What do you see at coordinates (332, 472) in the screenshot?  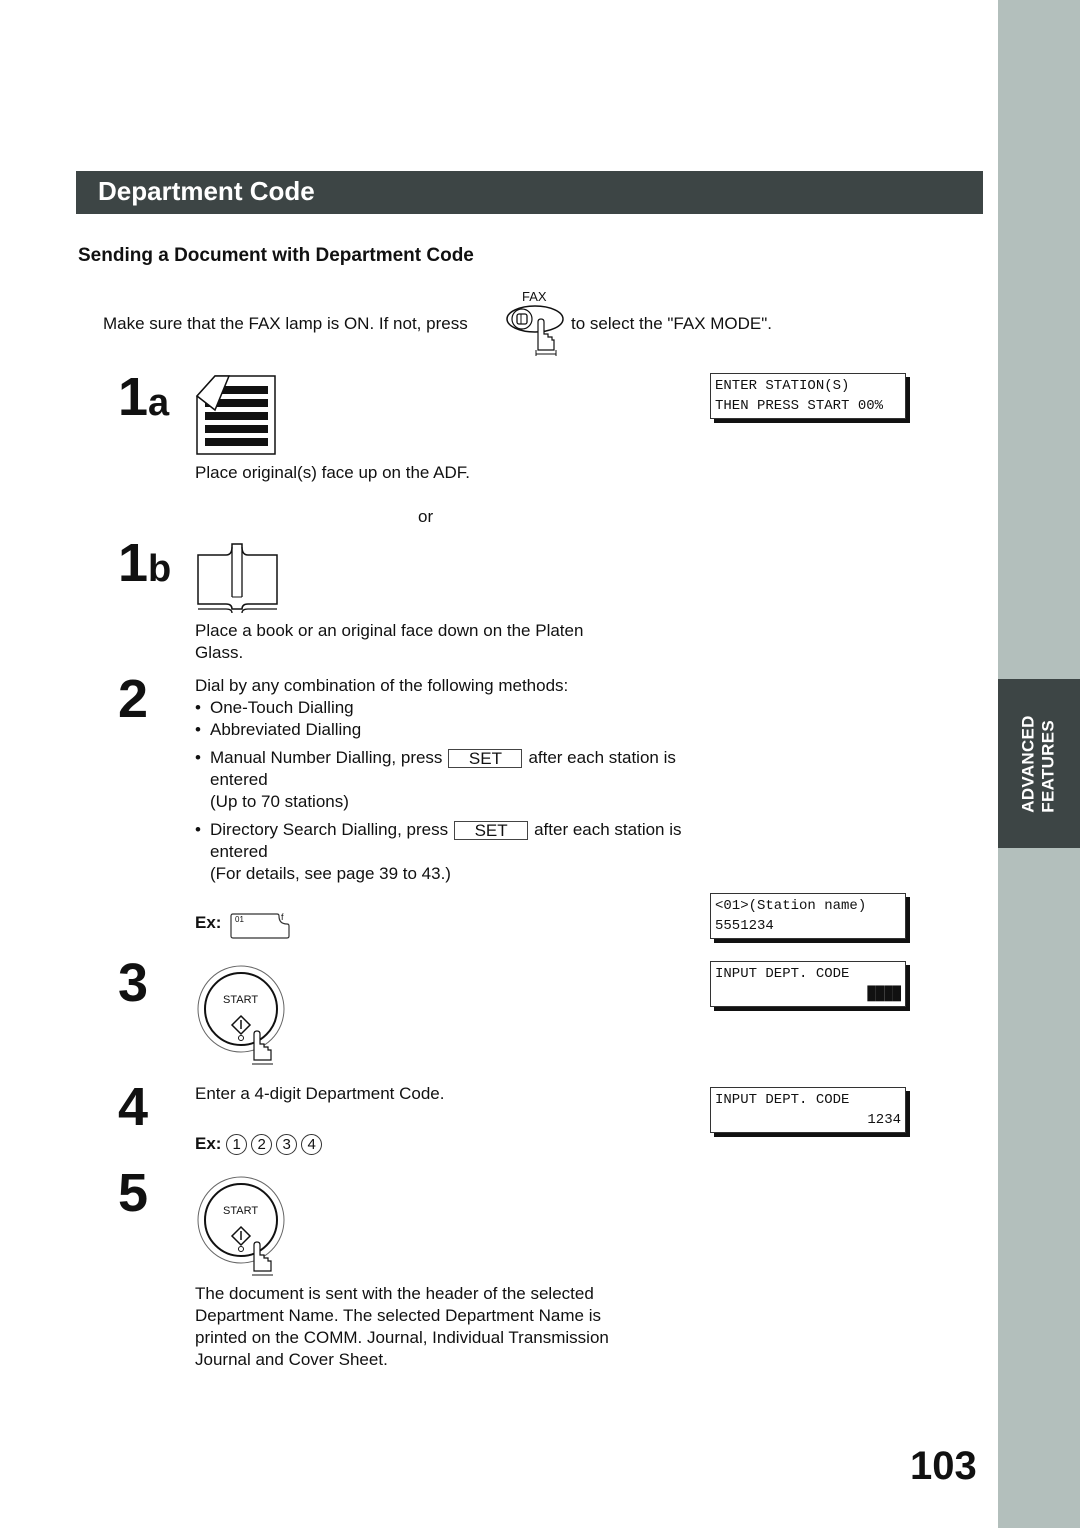 I see `step-1a-text: Place original(s) face up on the ADF.` at bounding box center [332, 472].